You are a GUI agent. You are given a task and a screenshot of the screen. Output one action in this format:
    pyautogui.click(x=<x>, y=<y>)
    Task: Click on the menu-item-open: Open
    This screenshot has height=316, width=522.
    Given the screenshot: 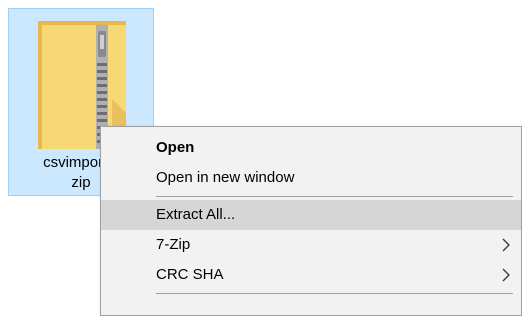 What is the action you would take?
    pyautogui.click(x=311, y=148)
    